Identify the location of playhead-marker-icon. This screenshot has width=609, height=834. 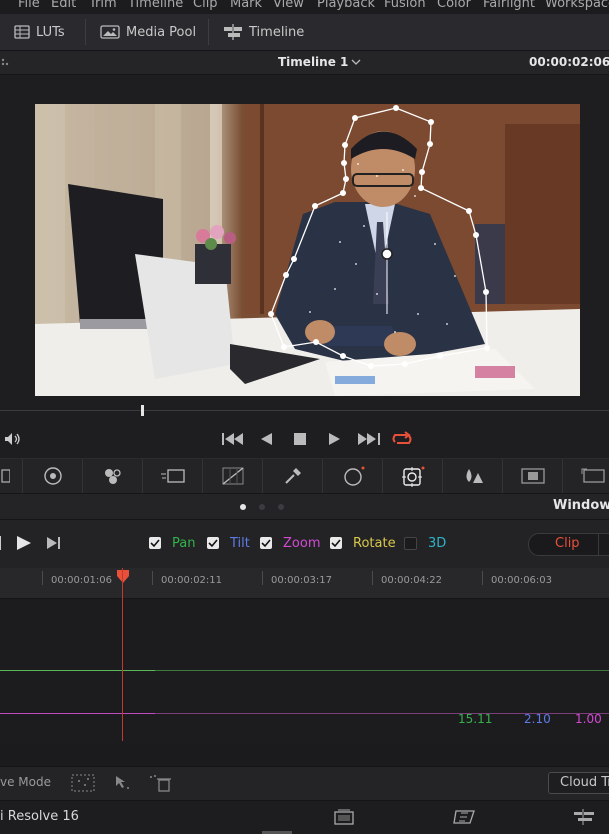
(123, 577).